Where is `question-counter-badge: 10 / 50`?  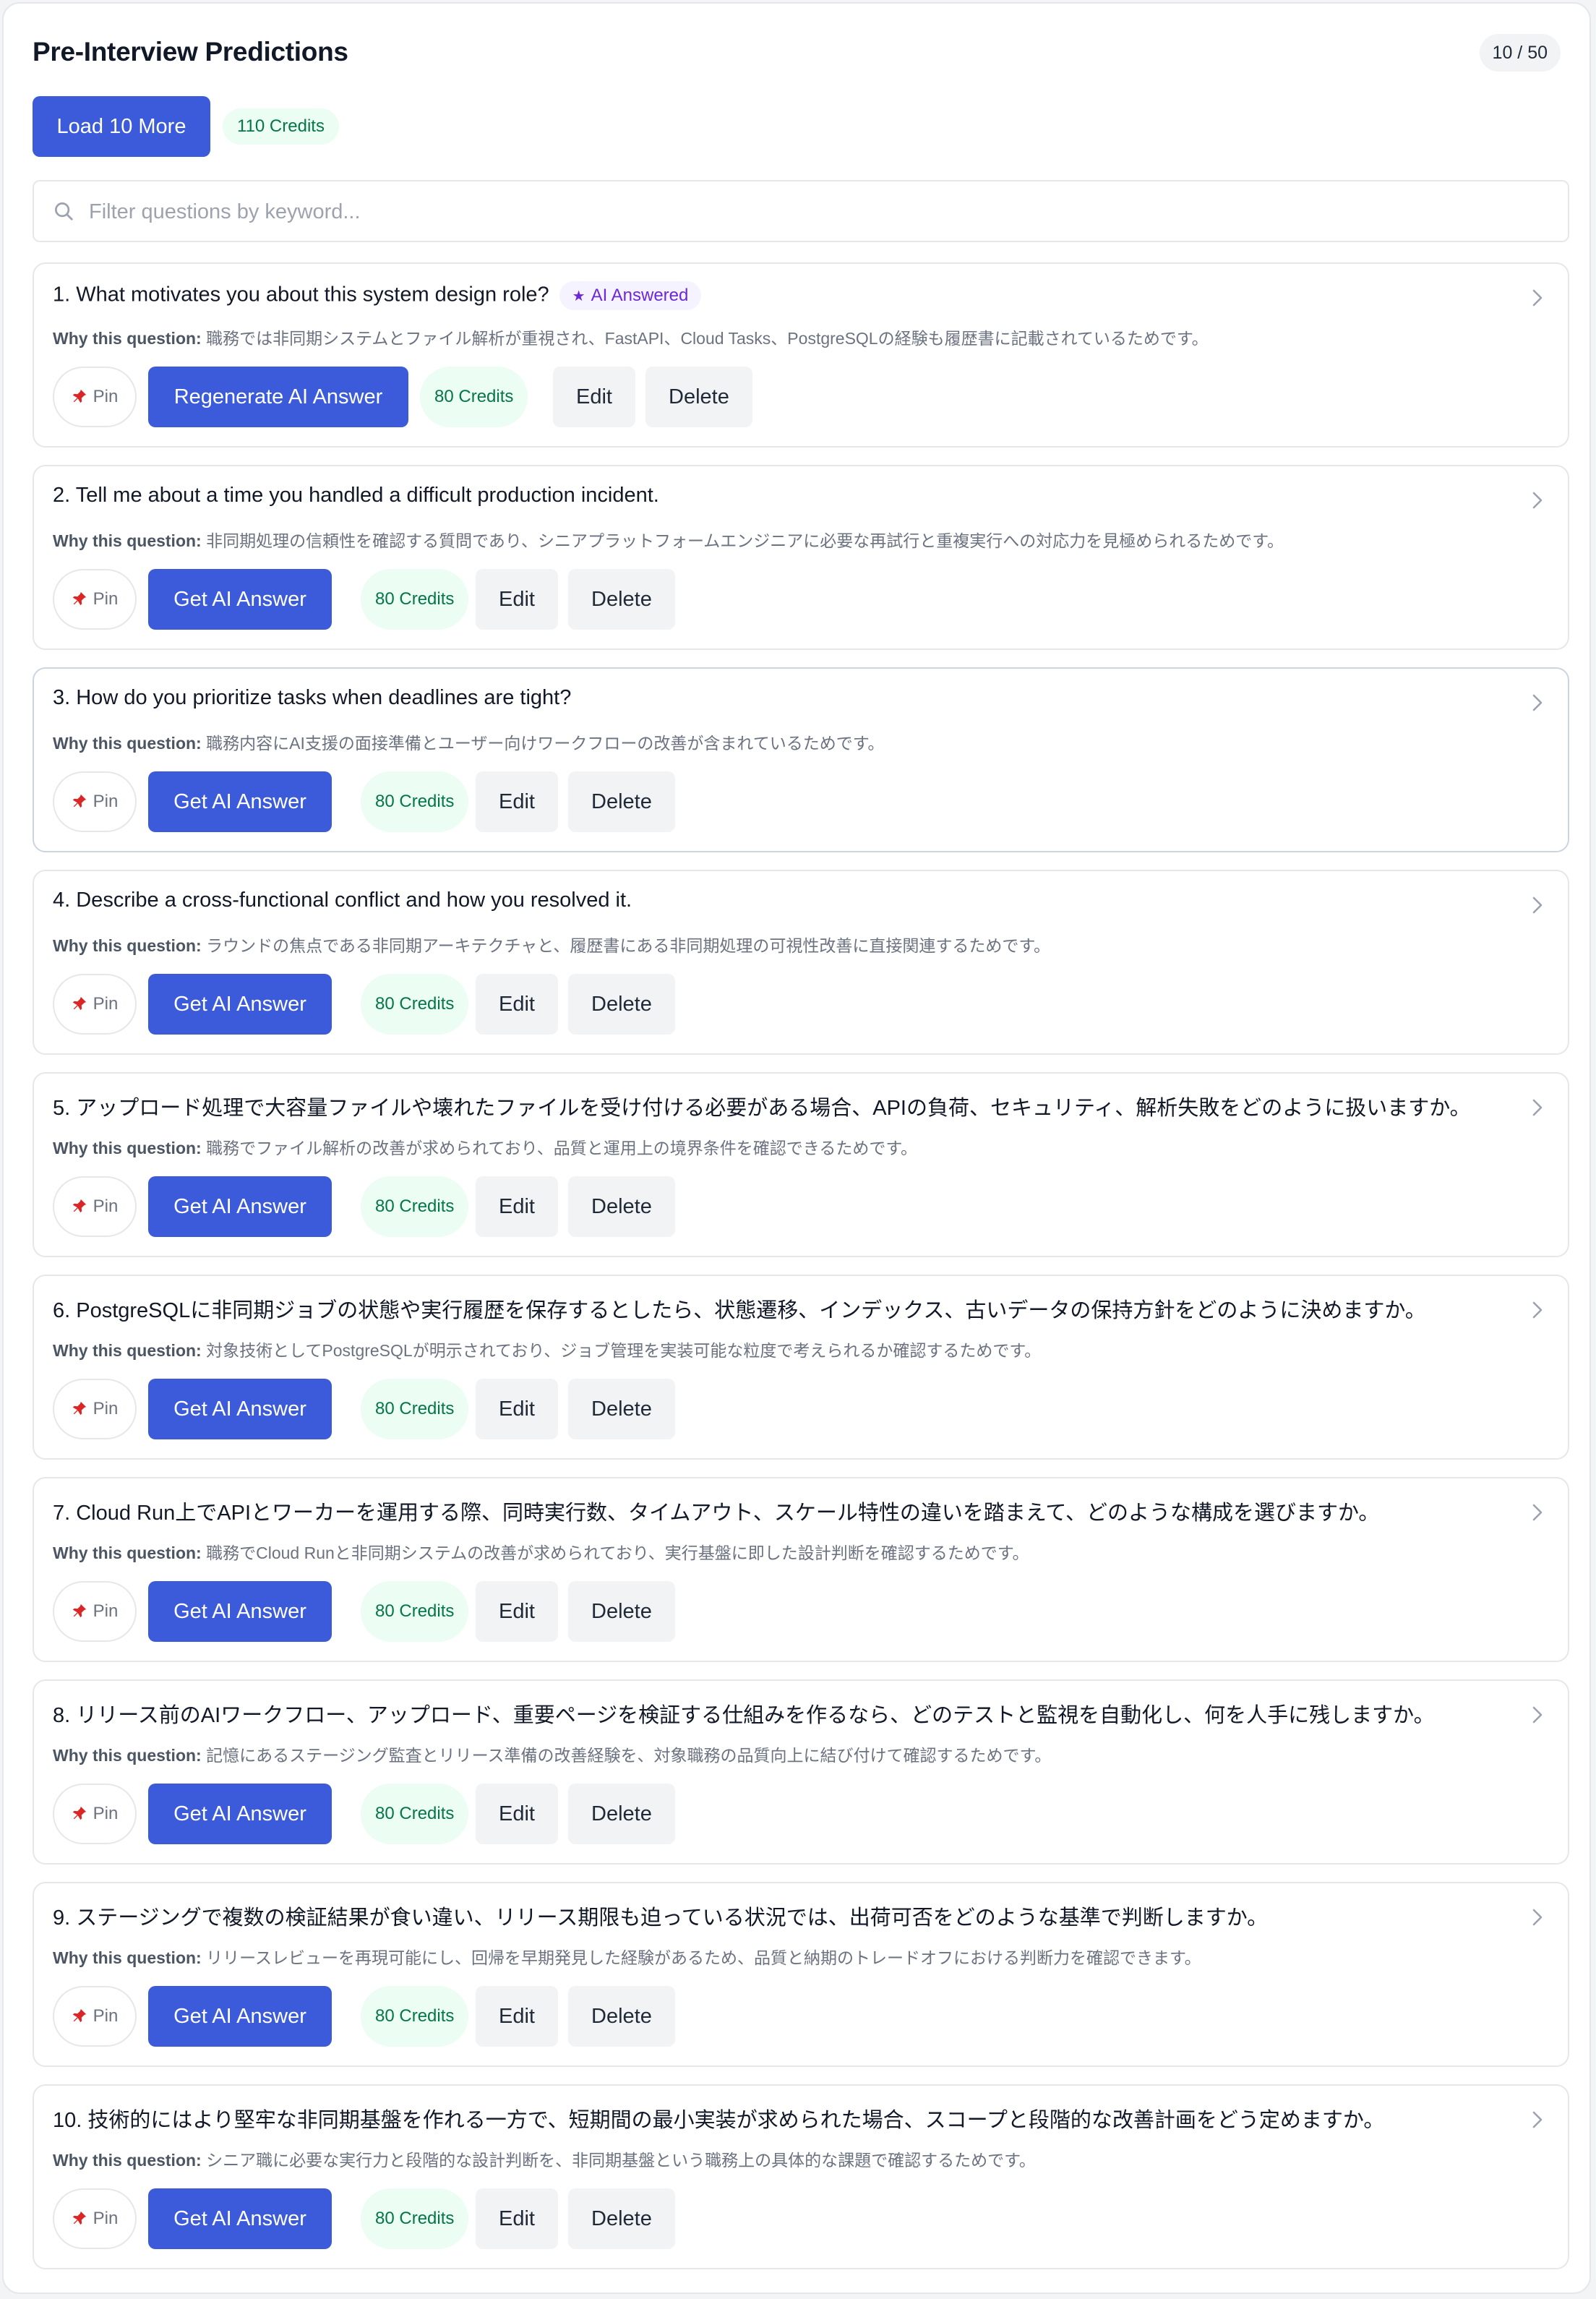
question-counter-badge: 10 / 50 is located at coordinates (1520, 53).